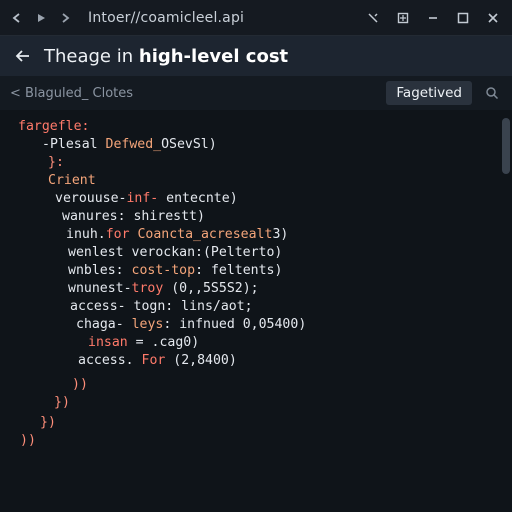 This screenshot has height=512, width=512. I want to click on code-token: fargefle:, so click(54, 126).